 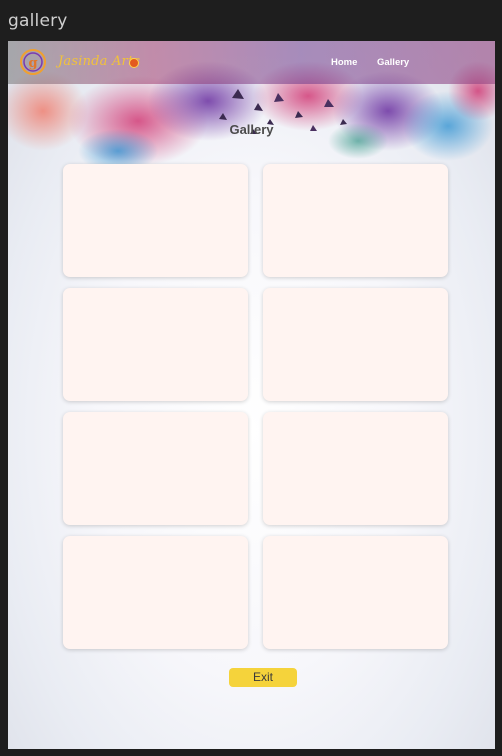 I want to click on exit-button: Exit, so click(x=263, y=677).